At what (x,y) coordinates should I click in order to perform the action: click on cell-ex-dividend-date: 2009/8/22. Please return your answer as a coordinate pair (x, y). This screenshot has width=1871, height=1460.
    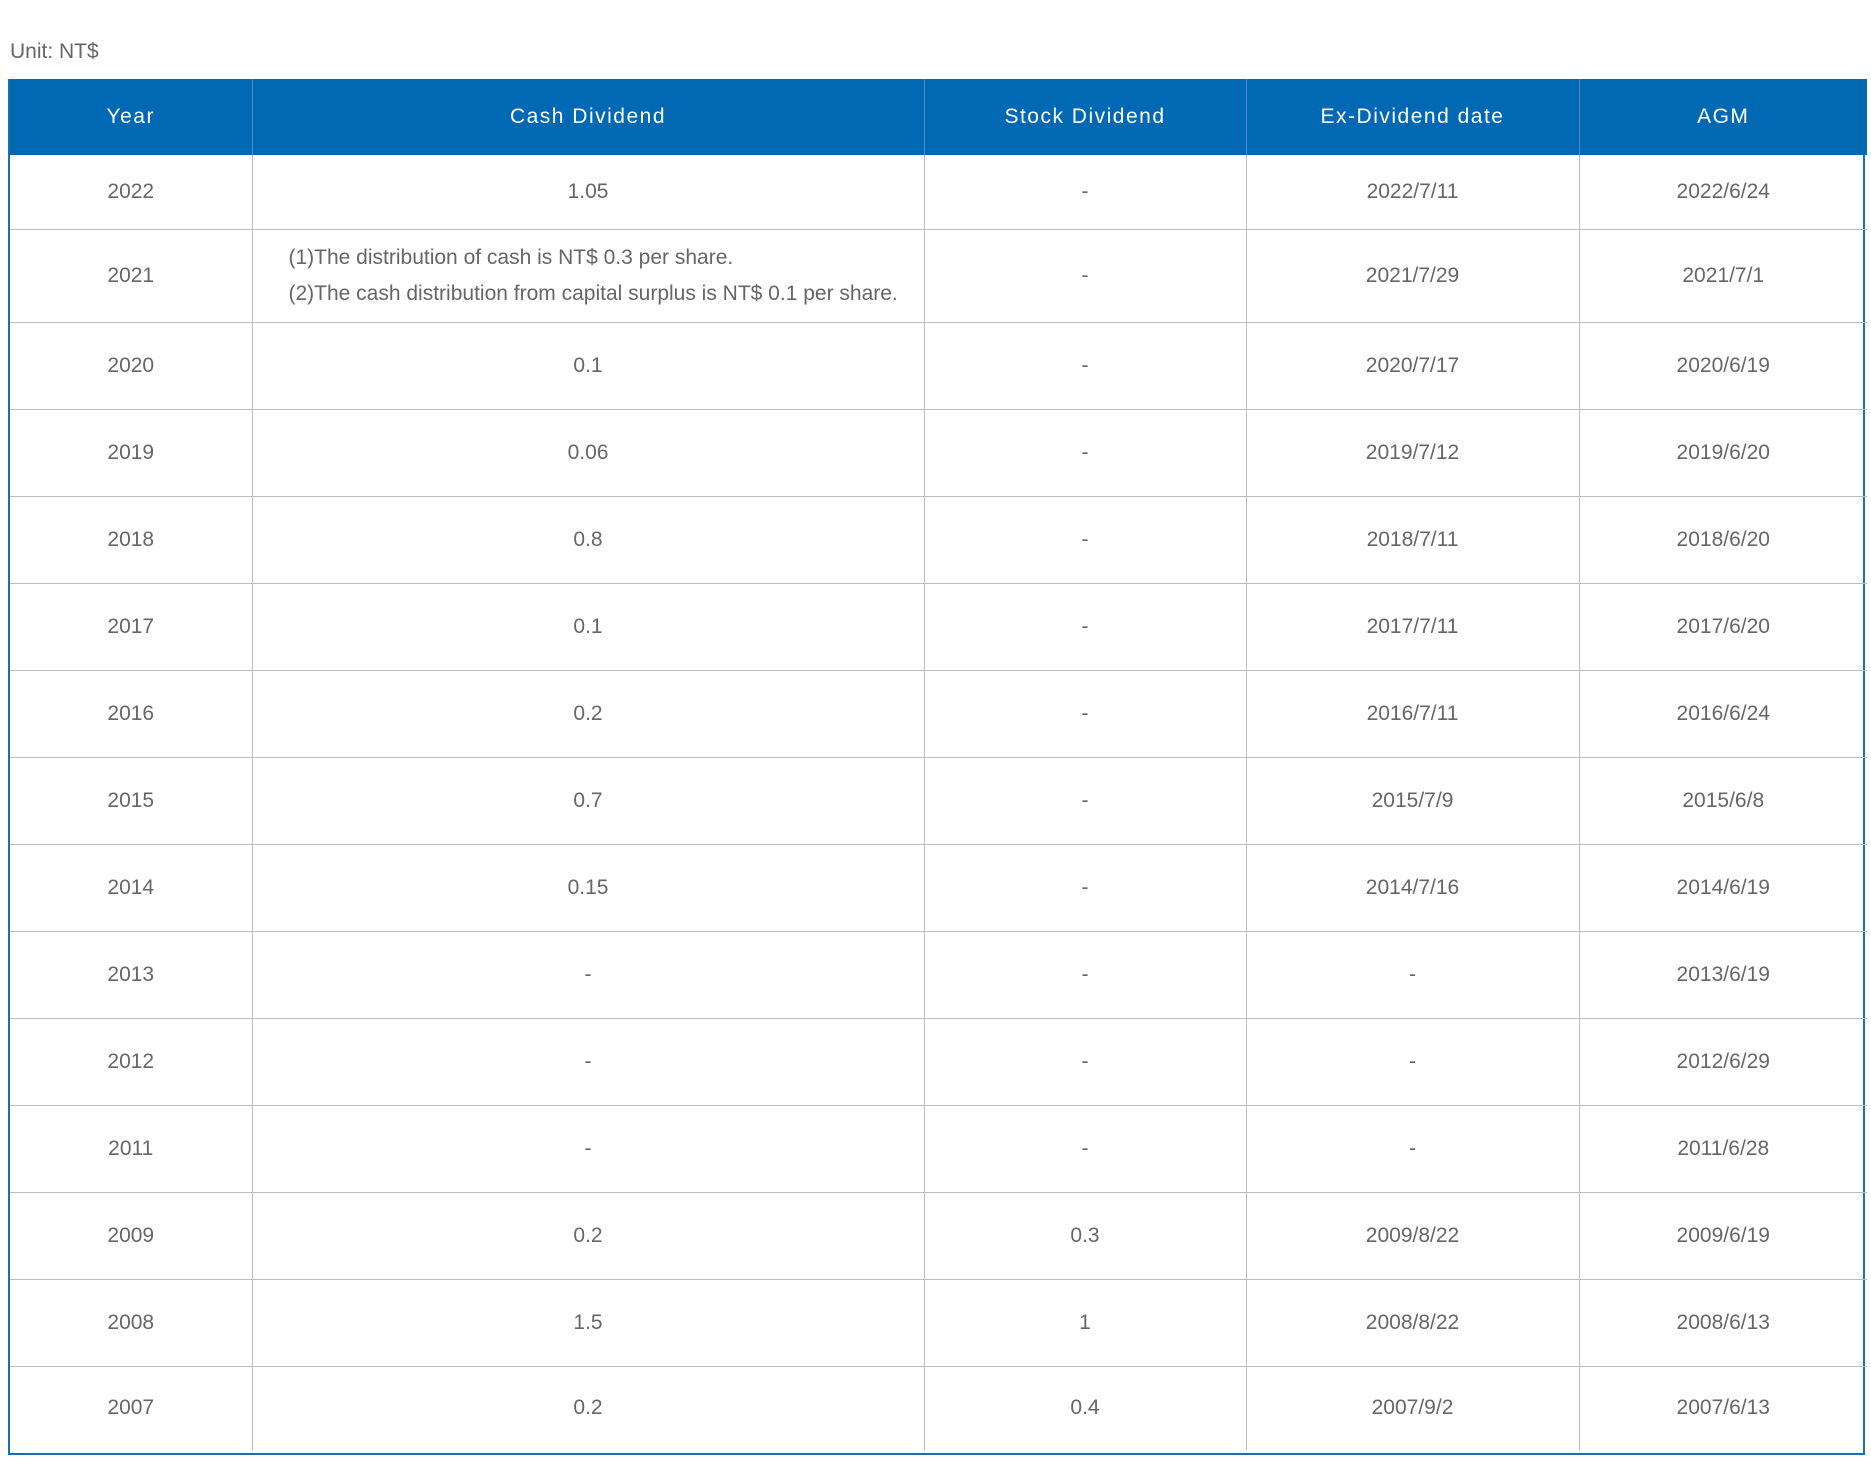
    Looking at the image, I should click on (1412, 1235).